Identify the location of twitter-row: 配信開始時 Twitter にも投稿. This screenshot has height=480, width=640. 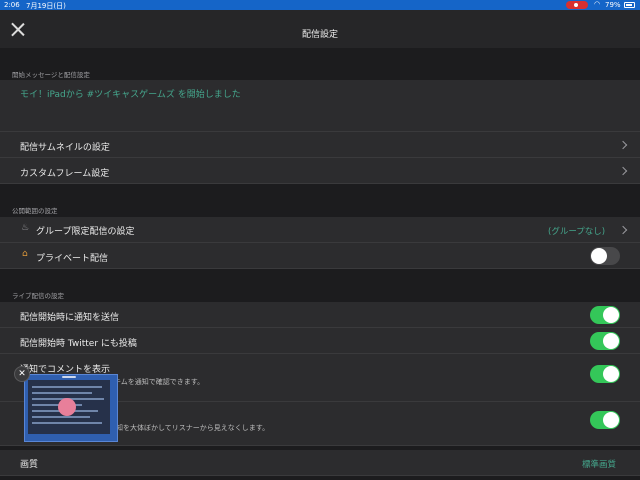
(320, 341).